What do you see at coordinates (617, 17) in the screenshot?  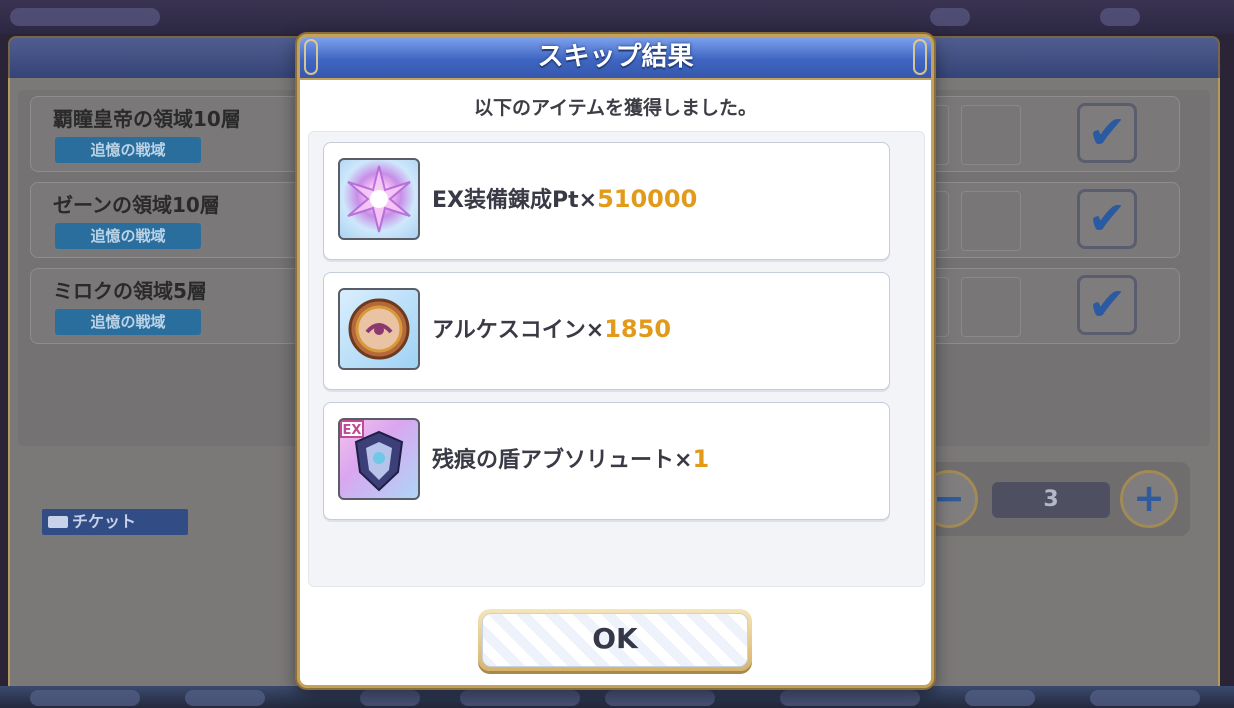 I see `background-top-bar` at bounding box center [617, 17].